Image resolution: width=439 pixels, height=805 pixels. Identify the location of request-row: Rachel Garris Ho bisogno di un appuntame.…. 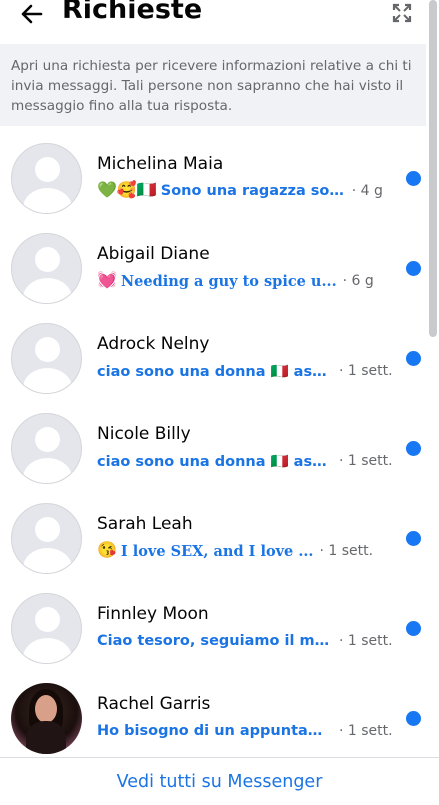
(214, 713).